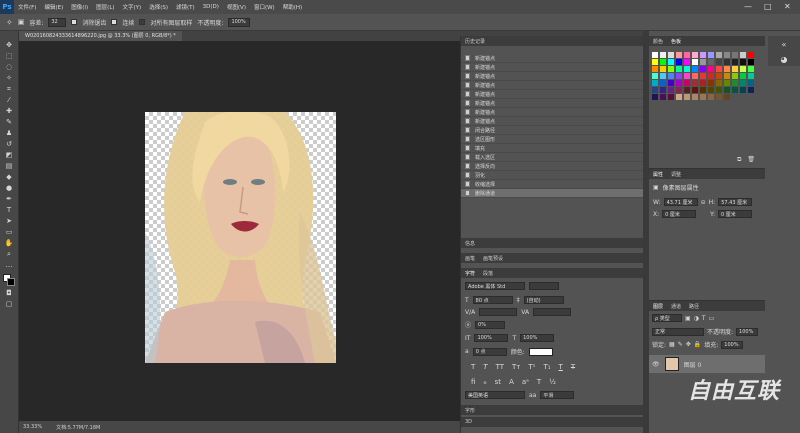  What do you see at coordinates (500, 367) in the screenshot?
I see `all-caps-icon: TT` at bounding box center [500, 367].